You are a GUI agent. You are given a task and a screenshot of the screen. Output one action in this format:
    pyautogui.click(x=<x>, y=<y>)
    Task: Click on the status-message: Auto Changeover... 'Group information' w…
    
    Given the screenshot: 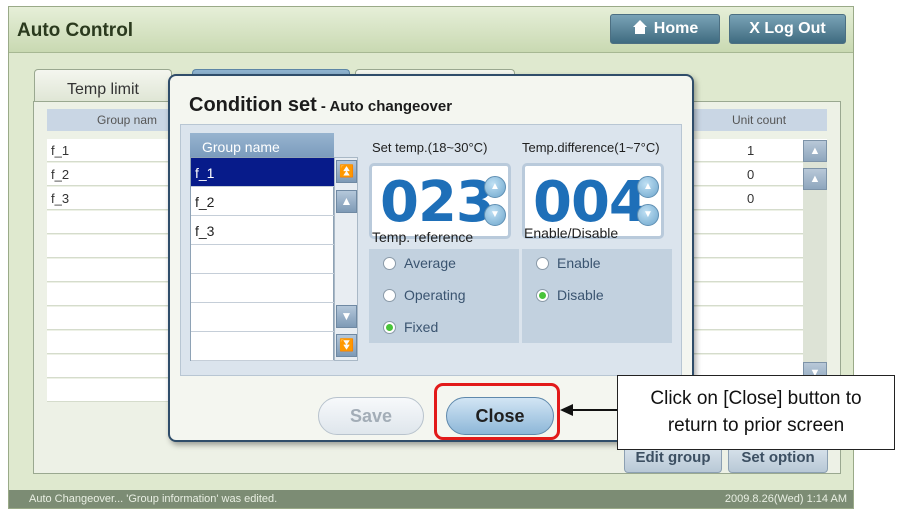 What is the action you would take?
    pyautogui.click(x=153, y=499)
    